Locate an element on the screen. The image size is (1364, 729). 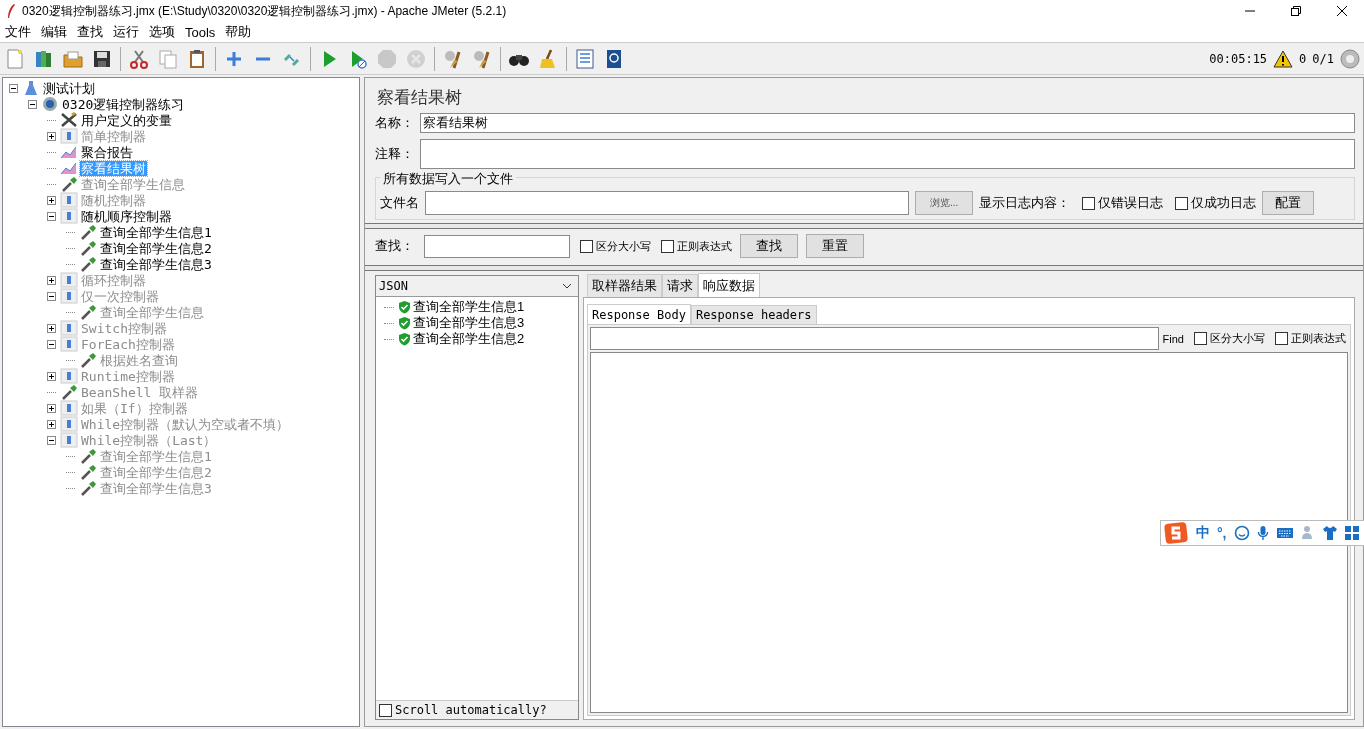
keyboard-icon is located at coordinates (1284, 533).